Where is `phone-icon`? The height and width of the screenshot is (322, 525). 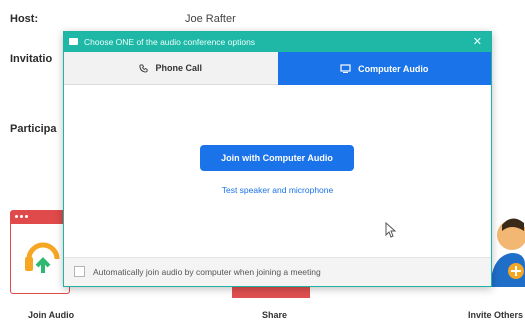
phone-icon is located at coordinates (144, 68).